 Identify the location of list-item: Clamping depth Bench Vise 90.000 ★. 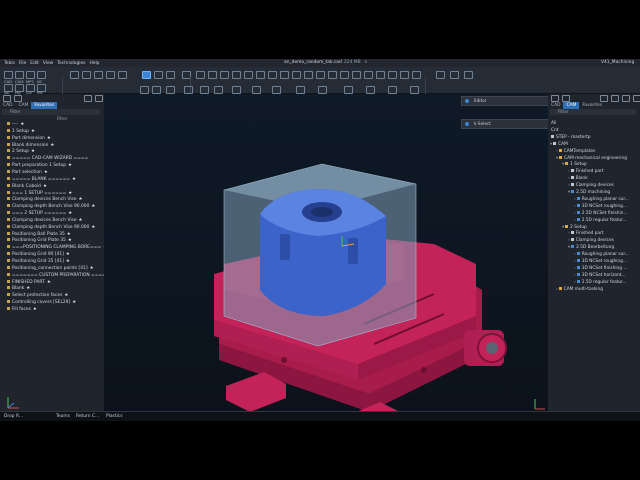
(51, 206).